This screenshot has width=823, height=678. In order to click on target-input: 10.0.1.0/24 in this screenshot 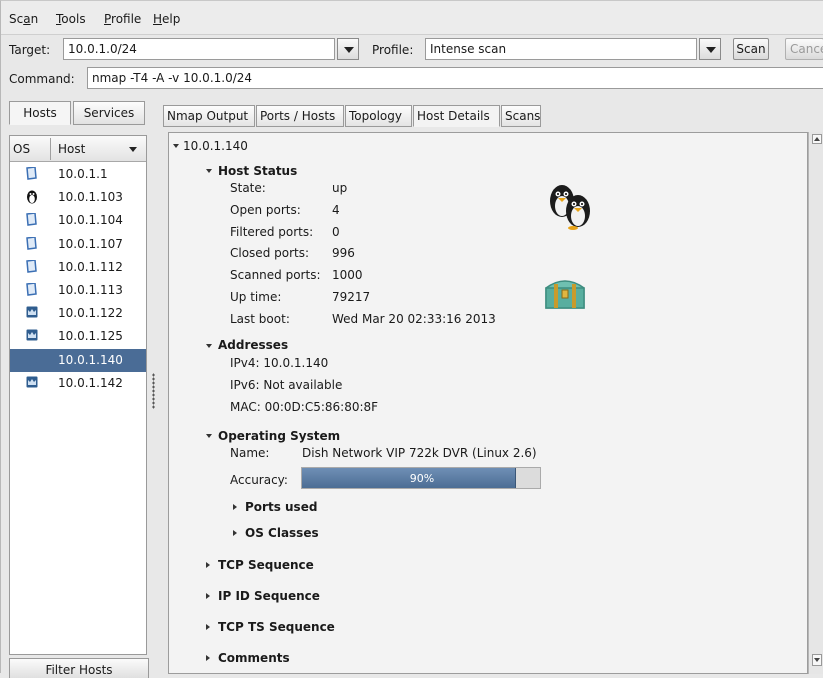, I will do `click(199, 49)`.